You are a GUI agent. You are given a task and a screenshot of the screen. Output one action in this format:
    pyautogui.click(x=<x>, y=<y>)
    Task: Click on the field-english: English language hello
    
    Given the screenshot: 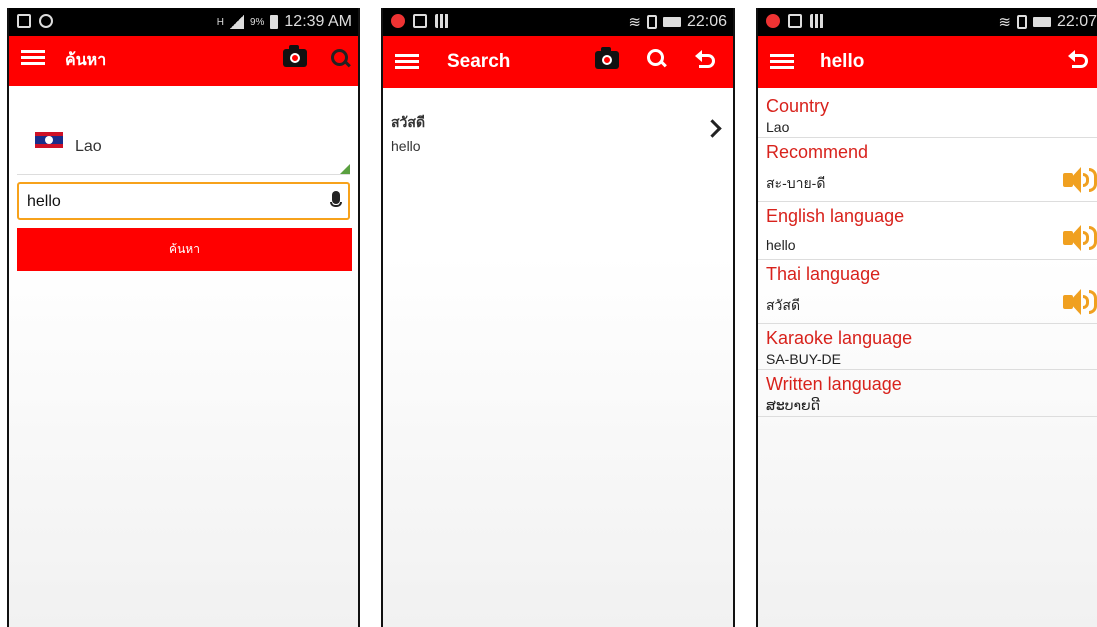 What is the action you would take?
    pyautogui.click(x=927, y=231)
    